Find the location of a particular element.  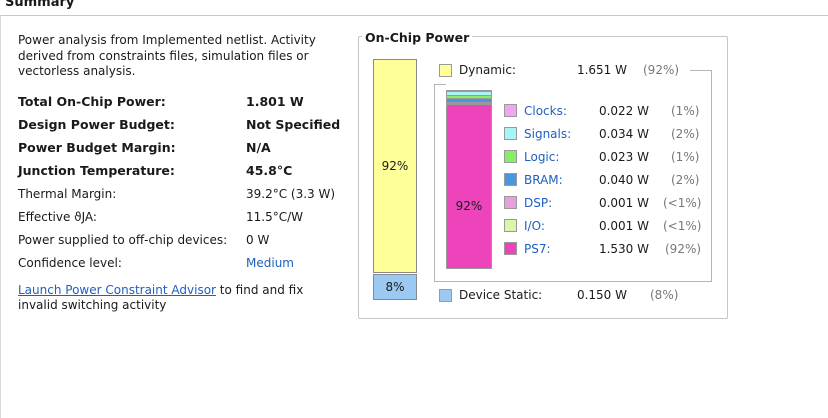

io-power: 0.001 W is located at coordinates (623, 226).